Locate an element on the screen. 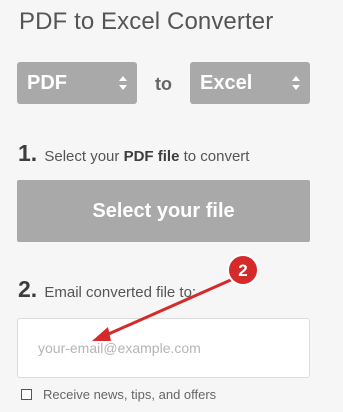 Image resolution: width=343 pixels, height=412 pixels. select-file-button: Select your file is located at coordinates (163, 211).